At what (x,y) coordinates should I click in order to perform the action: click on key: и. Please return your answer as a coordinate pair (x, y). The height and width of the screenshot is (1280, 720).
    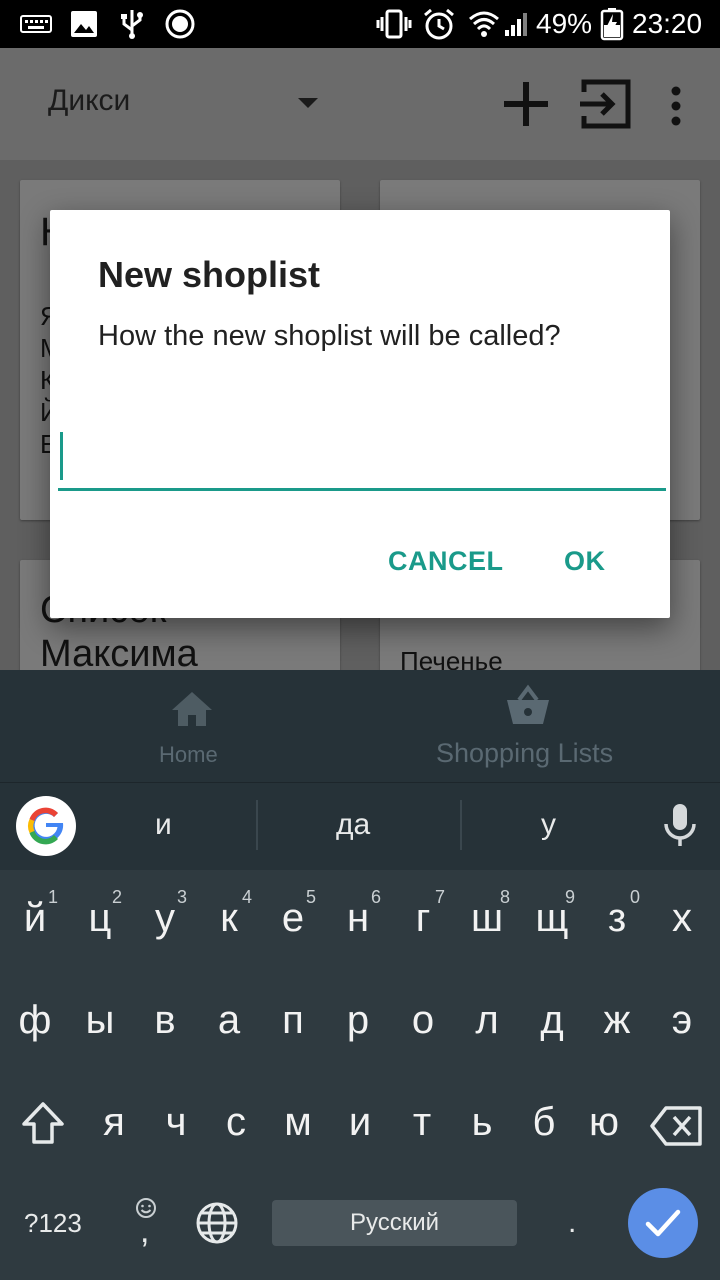
    Looking at the image, I should click on (360, 1122).